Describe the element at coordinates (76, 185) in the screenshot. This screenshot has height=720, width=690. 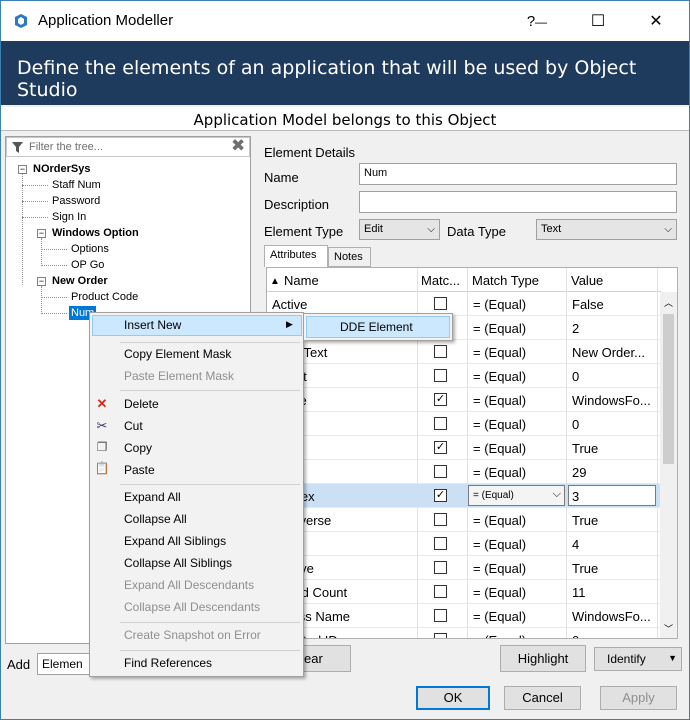
I see `tree-node-staff-num: Staff Num` at that location.